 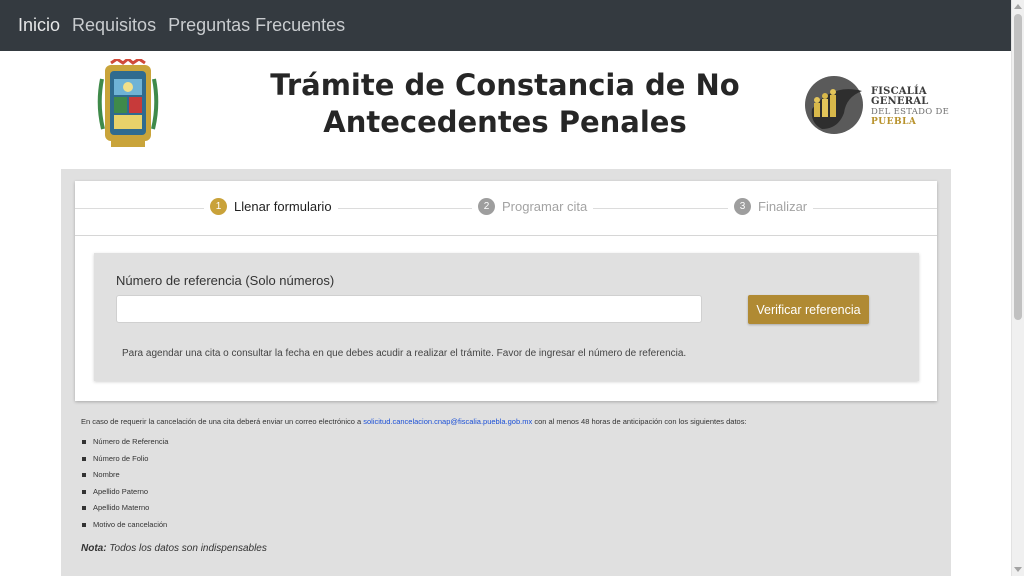 I want to click on fiscalia-logo-text: FISCALÍA GENERAL DEL ESTADO DE PUEBLA, so click(x=921, y=107).